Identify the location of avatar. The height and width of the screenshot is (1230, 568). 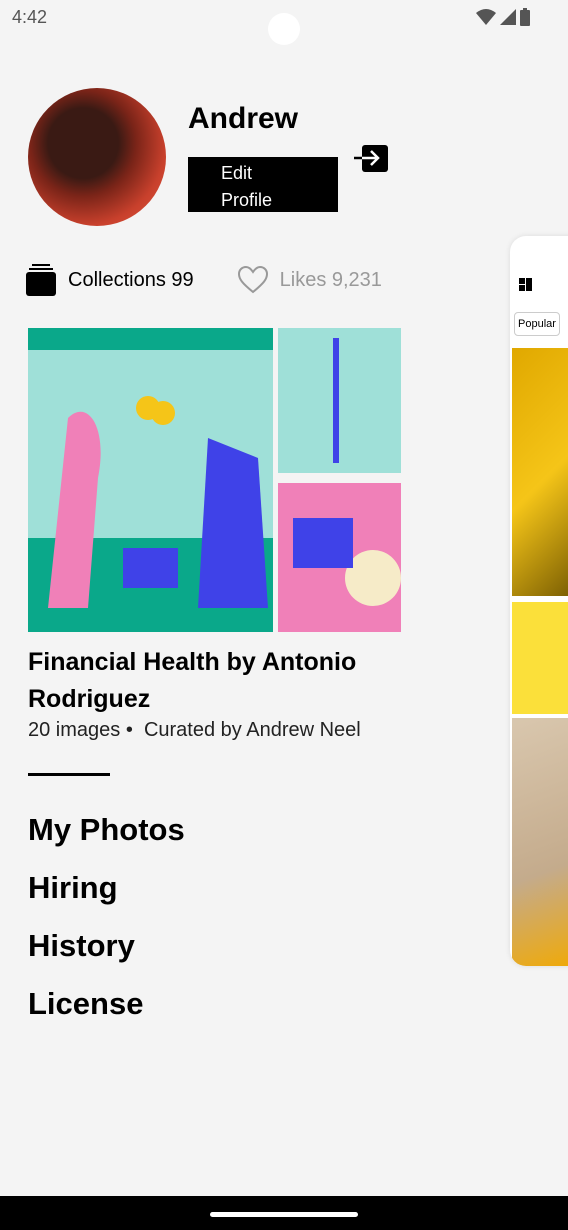
(97, 157).